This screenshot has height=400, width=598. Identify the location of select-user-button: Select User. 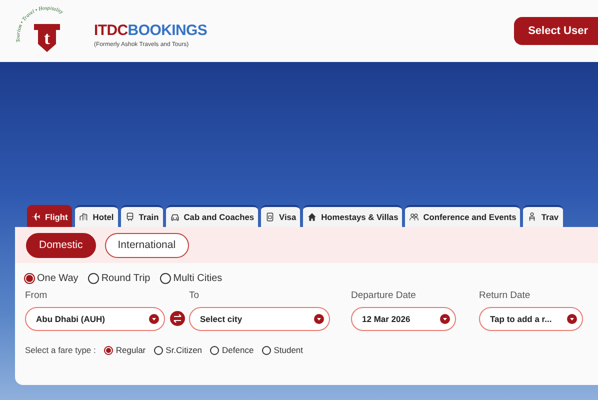
(556, 31).